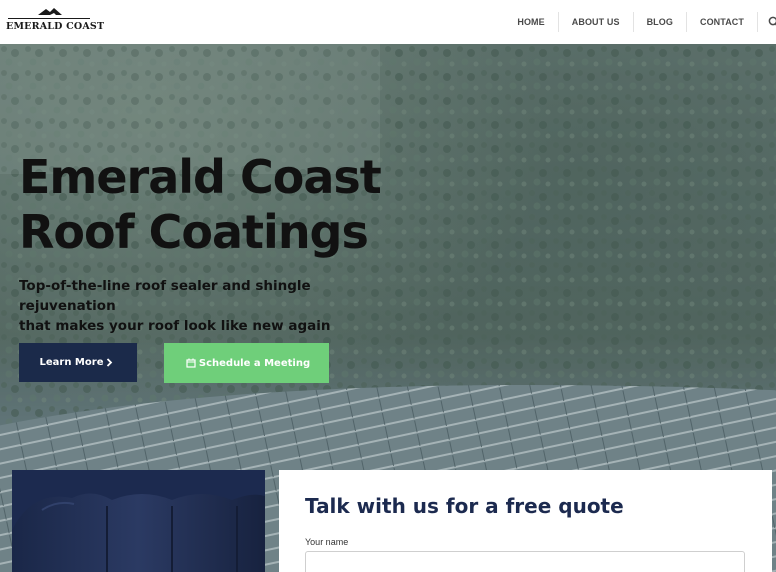 The height and width of the screenshot is (572, 776). Describe the element at coordinates (110, 362) in the screenshot. I see `chevron-right-icon` at that location.